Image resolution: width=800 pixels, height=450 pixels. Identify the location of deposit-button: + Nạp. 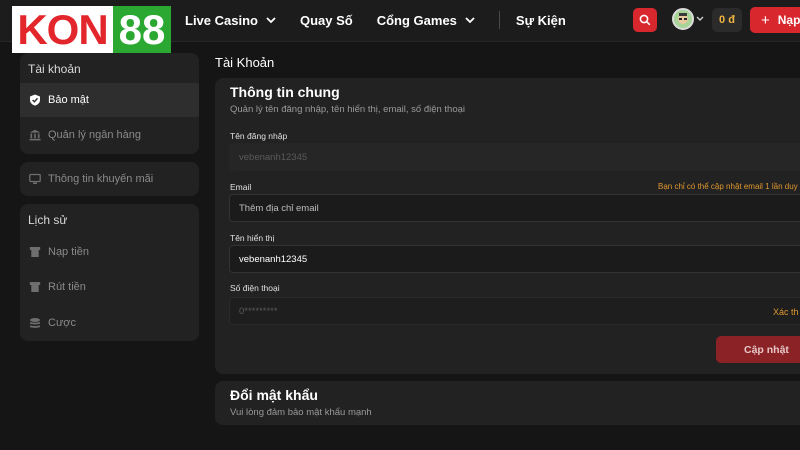
(775, 20).